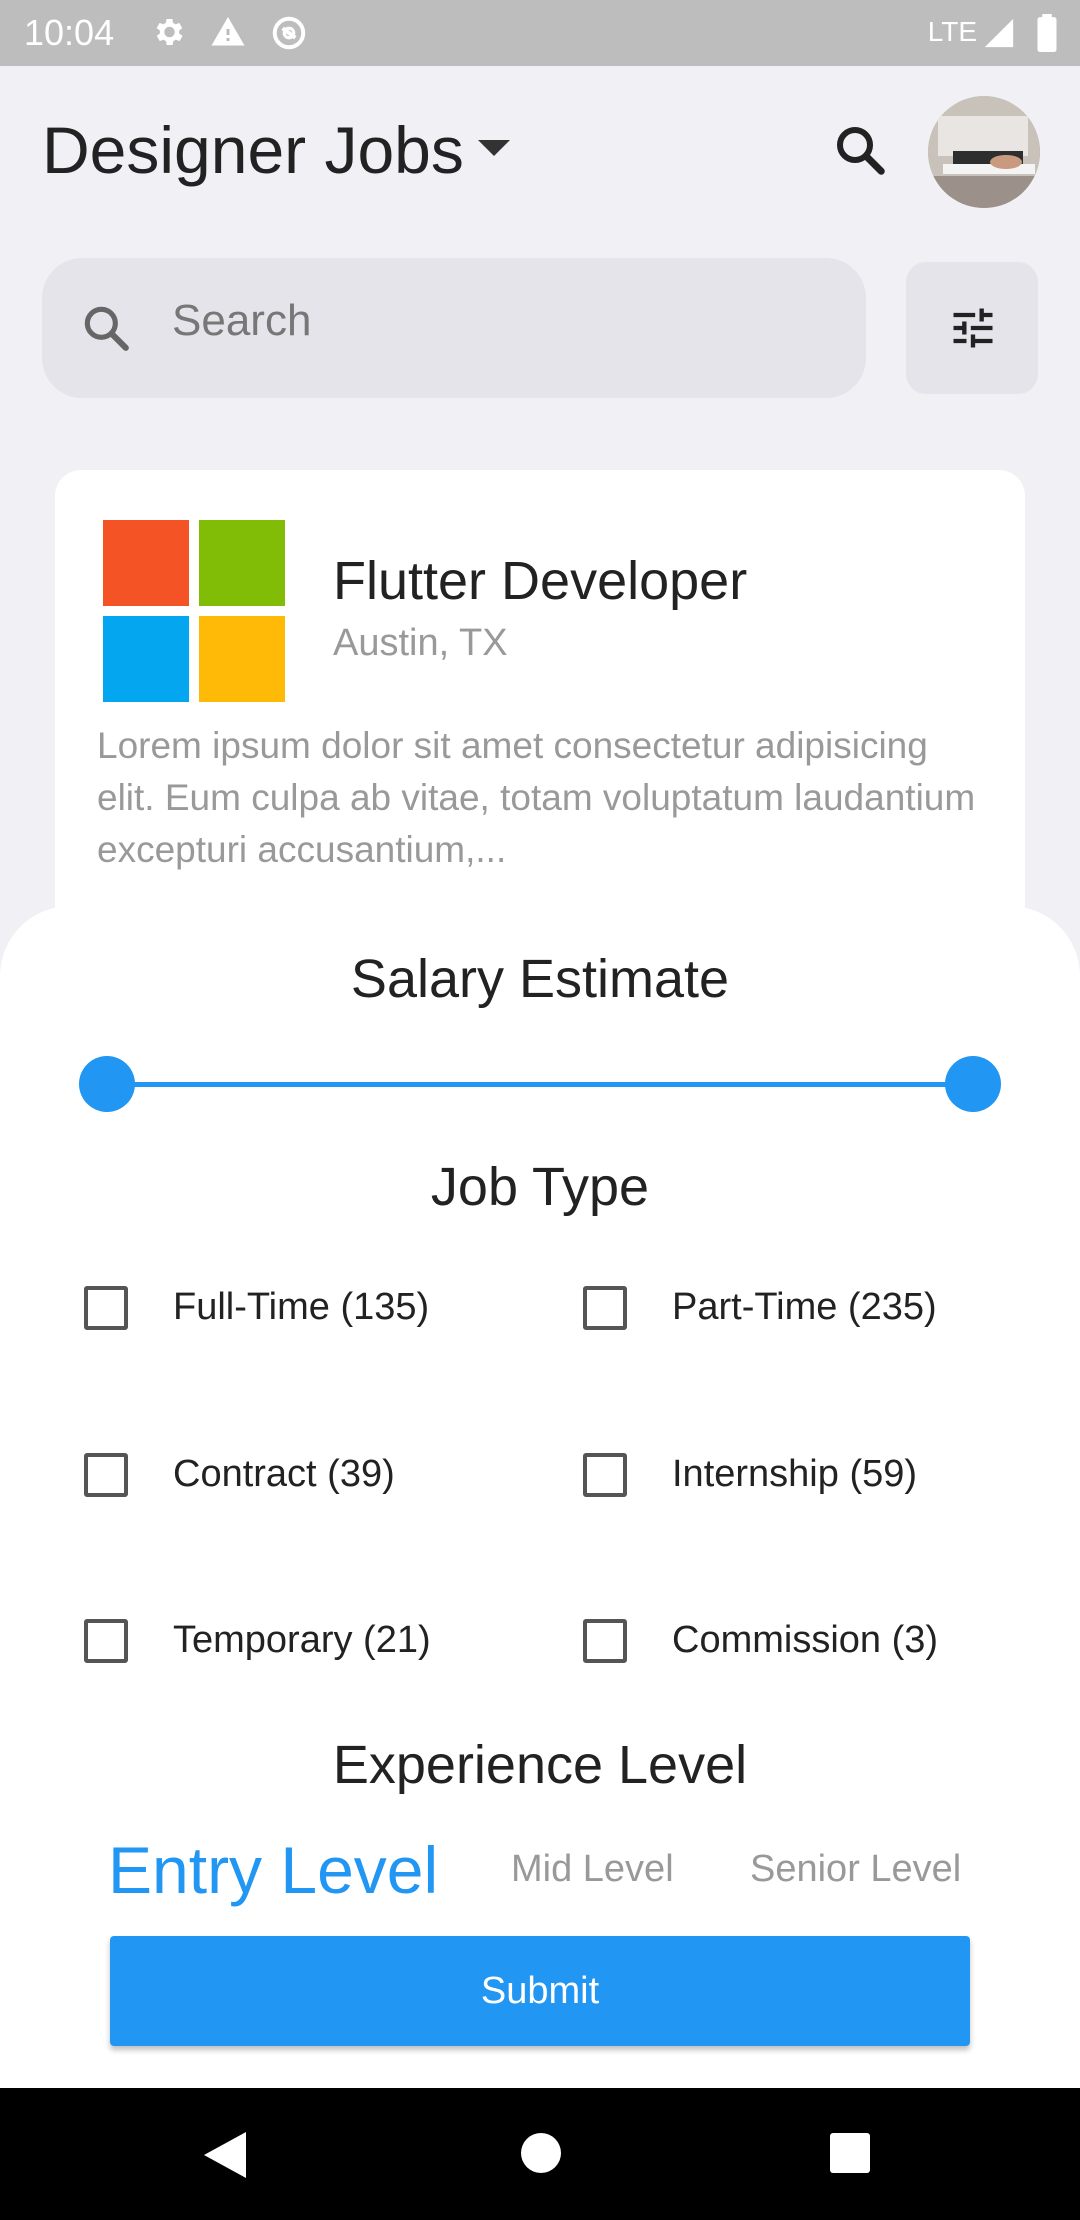  Describe the element at coordinates (973, 1084) in the screenshot. I see `salary-max-handle` at that location.